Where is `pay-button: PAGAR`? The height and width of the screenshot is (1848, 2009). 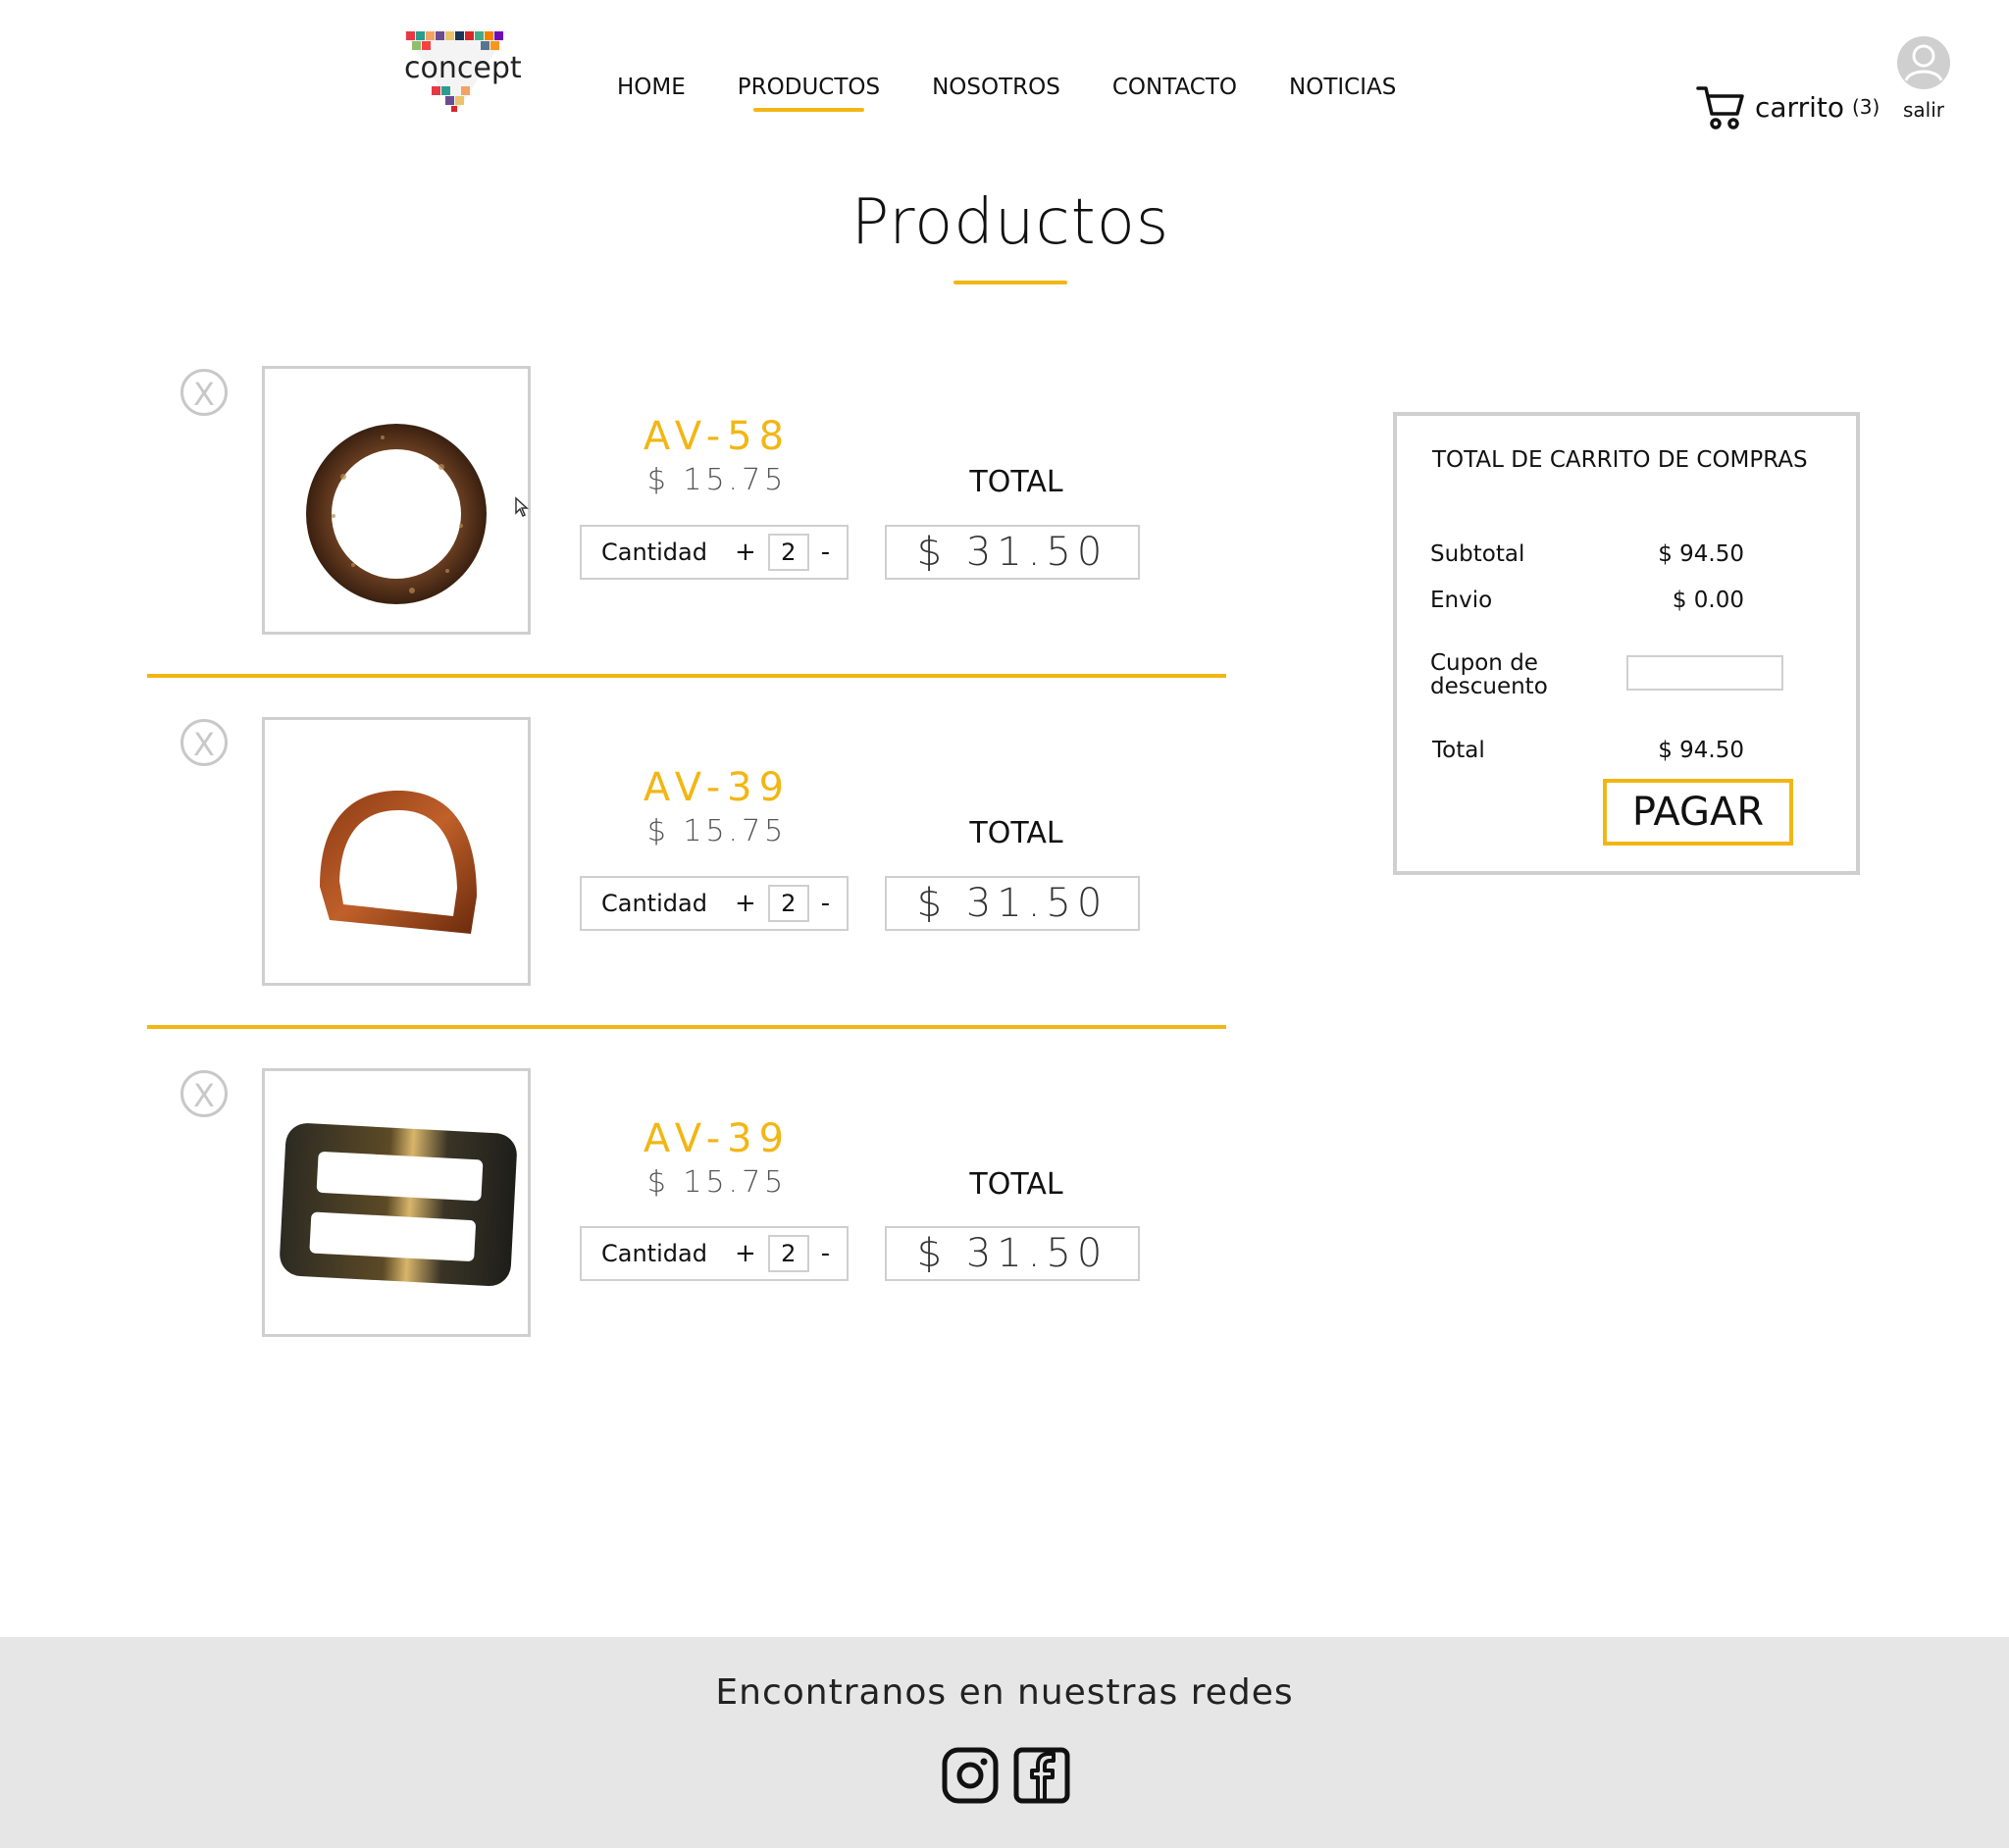 pay-button: PAGAR is located at coordinates (1698, 812).